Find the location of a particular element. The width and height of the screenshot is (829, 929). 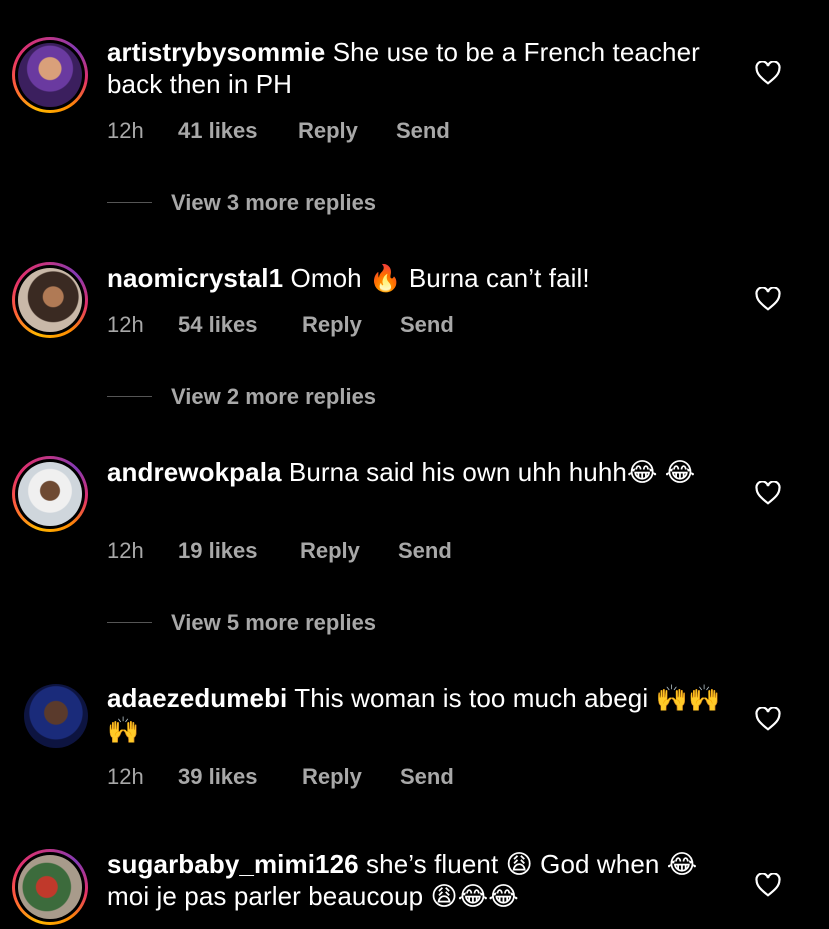

comment-username: sugarbaby_mimi126 is located at coordinates (233, 864).